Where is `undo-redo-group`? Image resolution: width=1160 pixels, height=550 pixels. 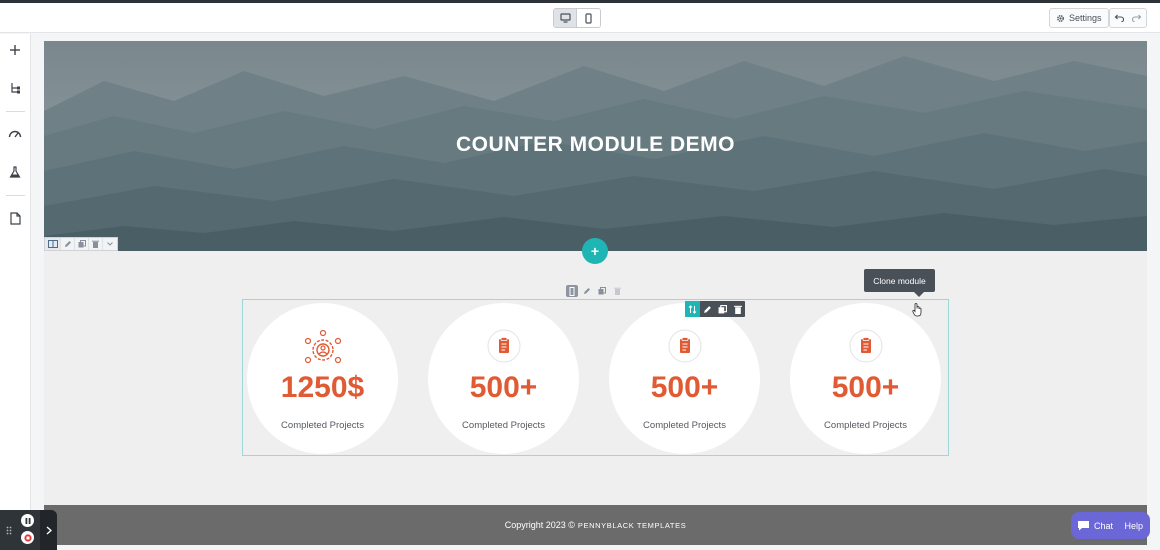
undo-redo-group is located at coordinates (1128, 18).